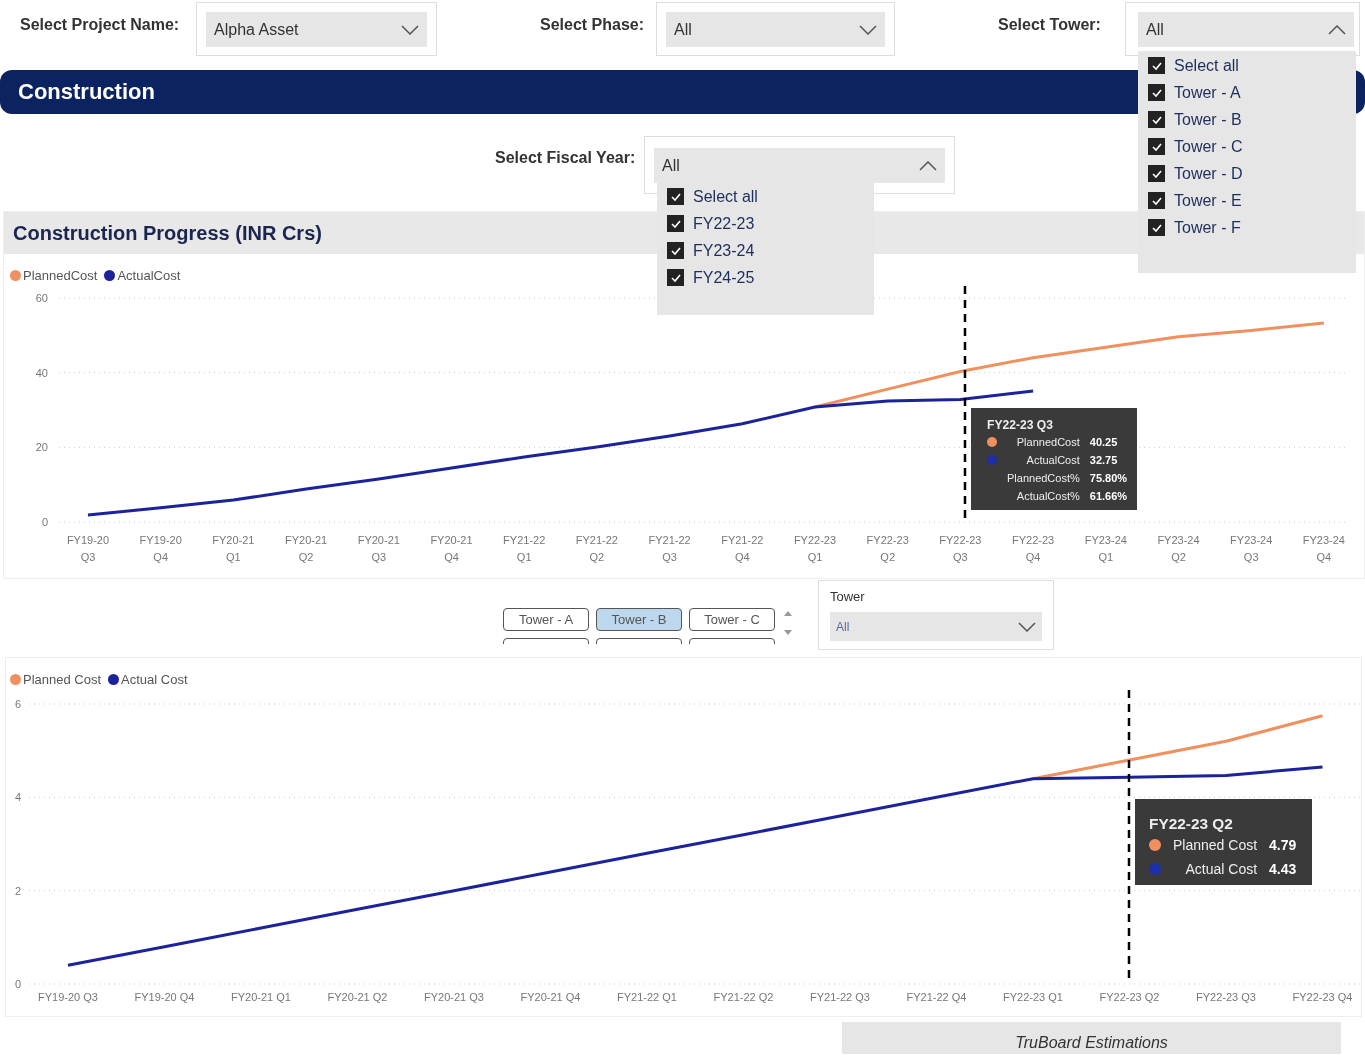 This screenshot has height=1055, width=1365. Describe the element at coordinates (732, 619) in the screenshot. I see `slicer-tile: Tower - C` at that location.